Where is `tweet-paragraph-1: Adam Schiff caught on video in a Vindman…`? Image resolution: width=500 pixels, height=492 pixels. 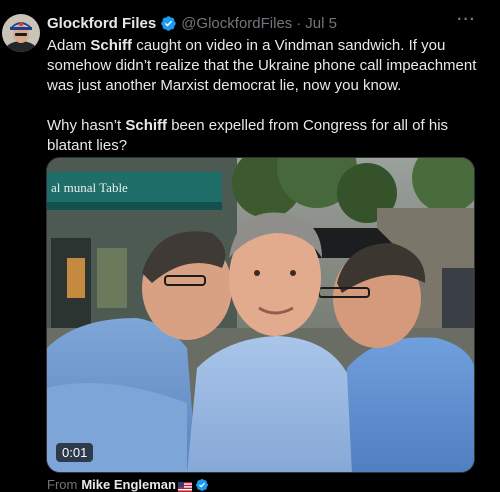 tweet-paragraph-1: Adam Schiff caught on video in a Vindman… is located at coordinates (267, 66).